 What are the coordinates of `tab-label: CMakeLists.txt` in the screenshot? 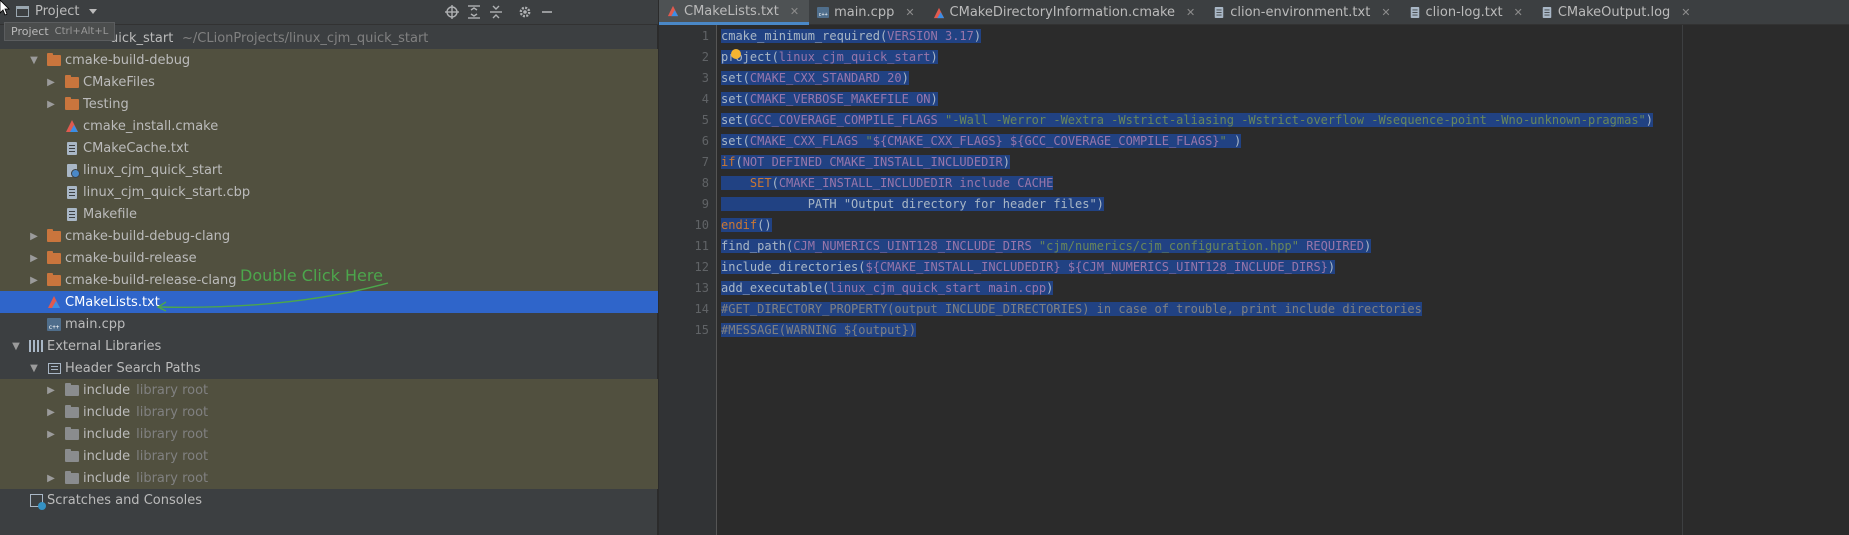 It's located at (731, 11).